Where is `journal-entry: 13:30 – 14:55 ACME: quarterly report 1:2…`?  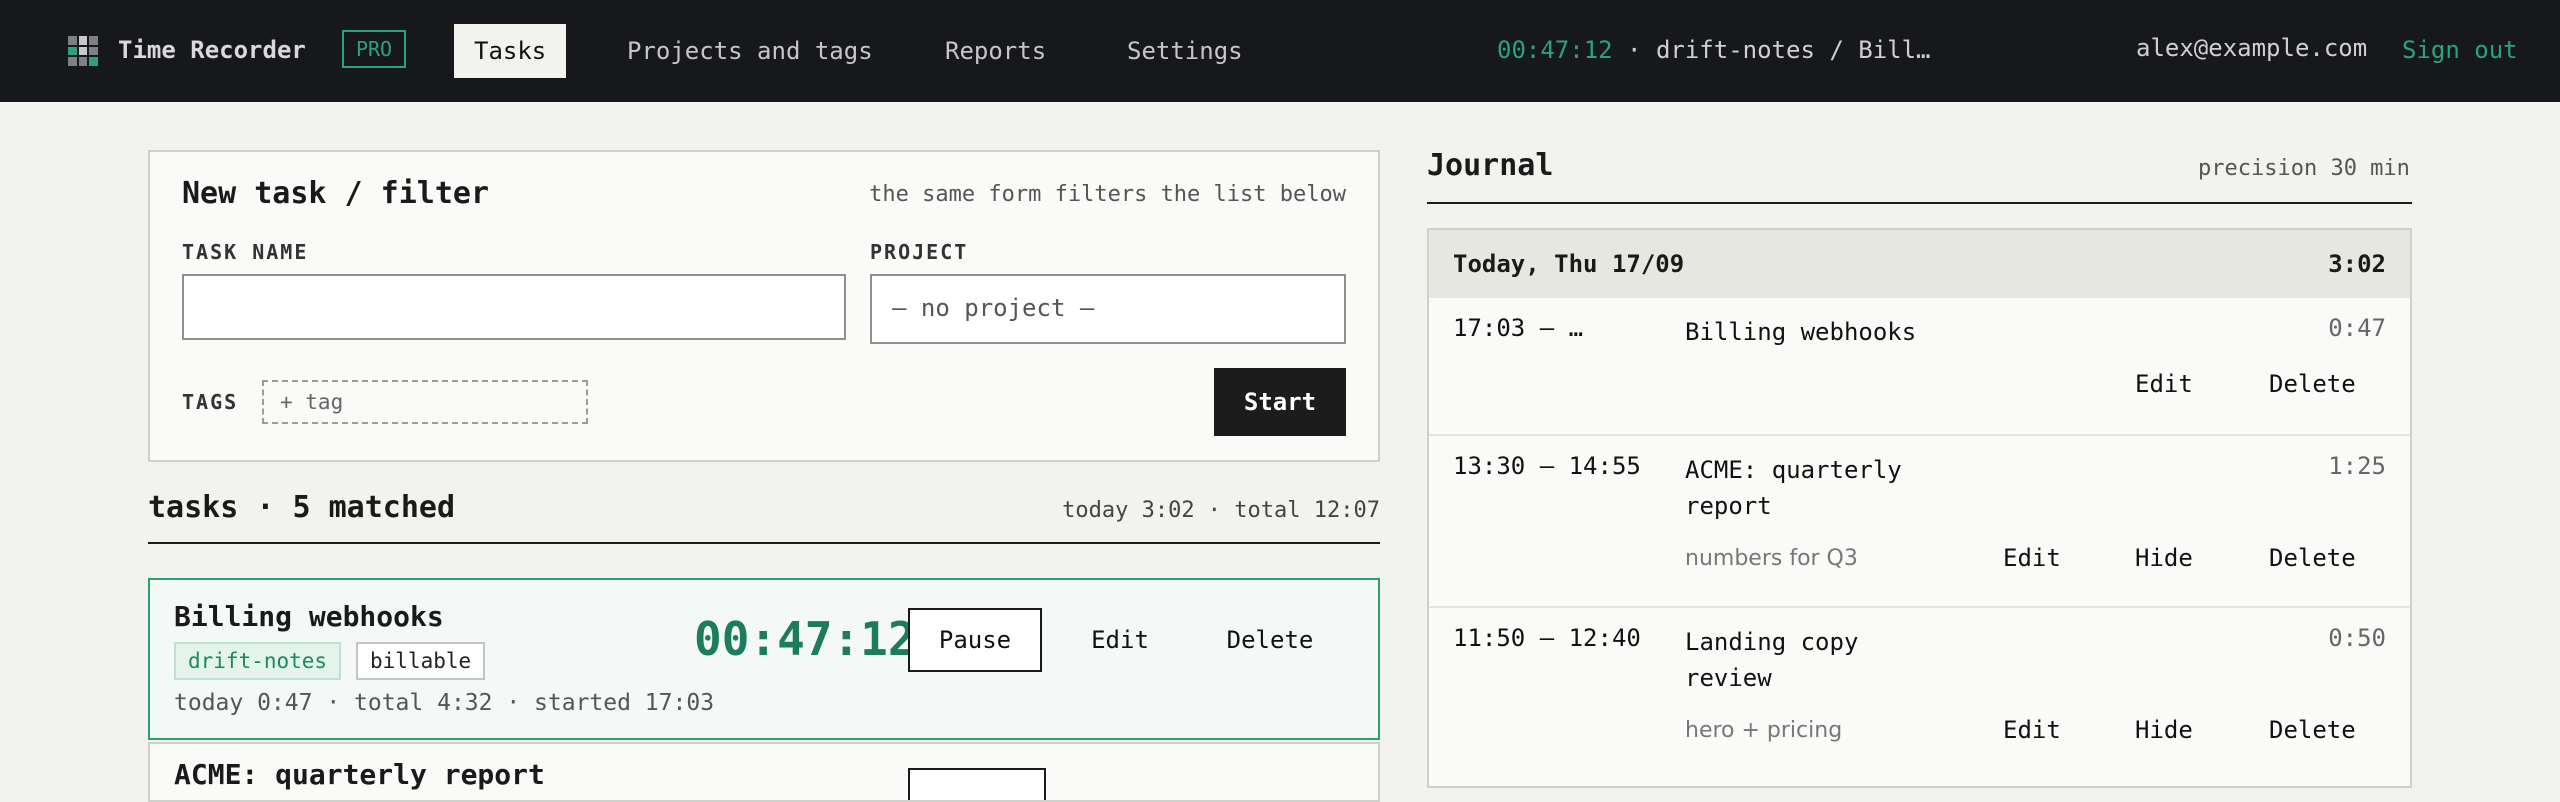
journal-entry: 13:30 – 14:55 ACME: quarterly report 1:2… is located at coordinates (1919, 521).